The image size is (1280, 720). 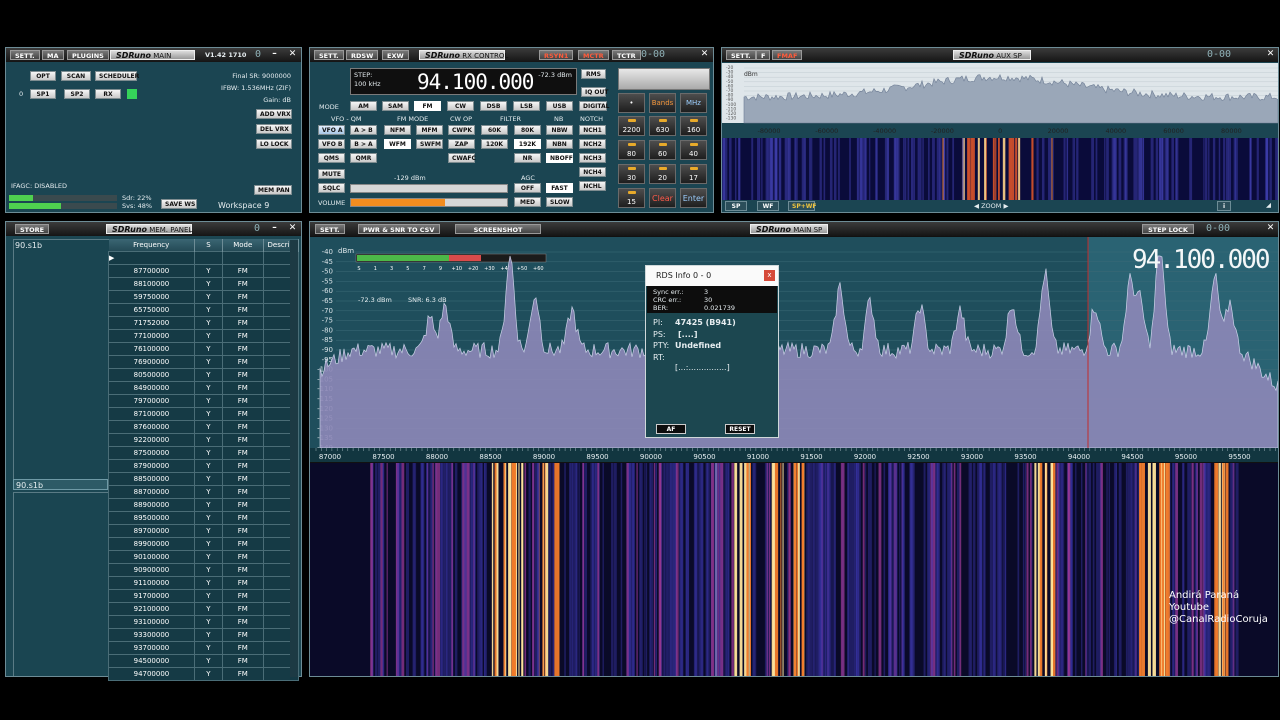 What do you see at coordinates (204, 297) in the screenshot?
I see `table-row: 59750000 Y FM` at bounding box center [204, 297].